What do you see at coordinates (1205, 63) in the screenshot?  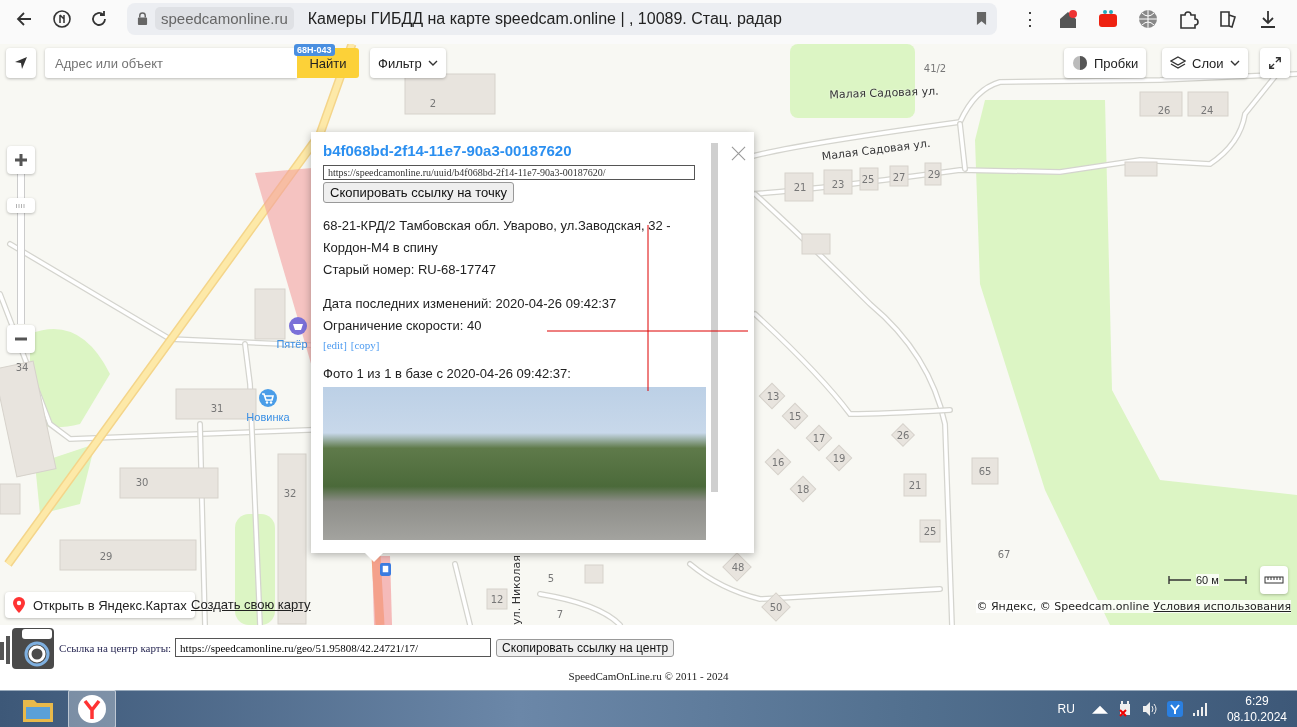 I see `layers-dropdown: Слои` at bounding box center [1205, 63].